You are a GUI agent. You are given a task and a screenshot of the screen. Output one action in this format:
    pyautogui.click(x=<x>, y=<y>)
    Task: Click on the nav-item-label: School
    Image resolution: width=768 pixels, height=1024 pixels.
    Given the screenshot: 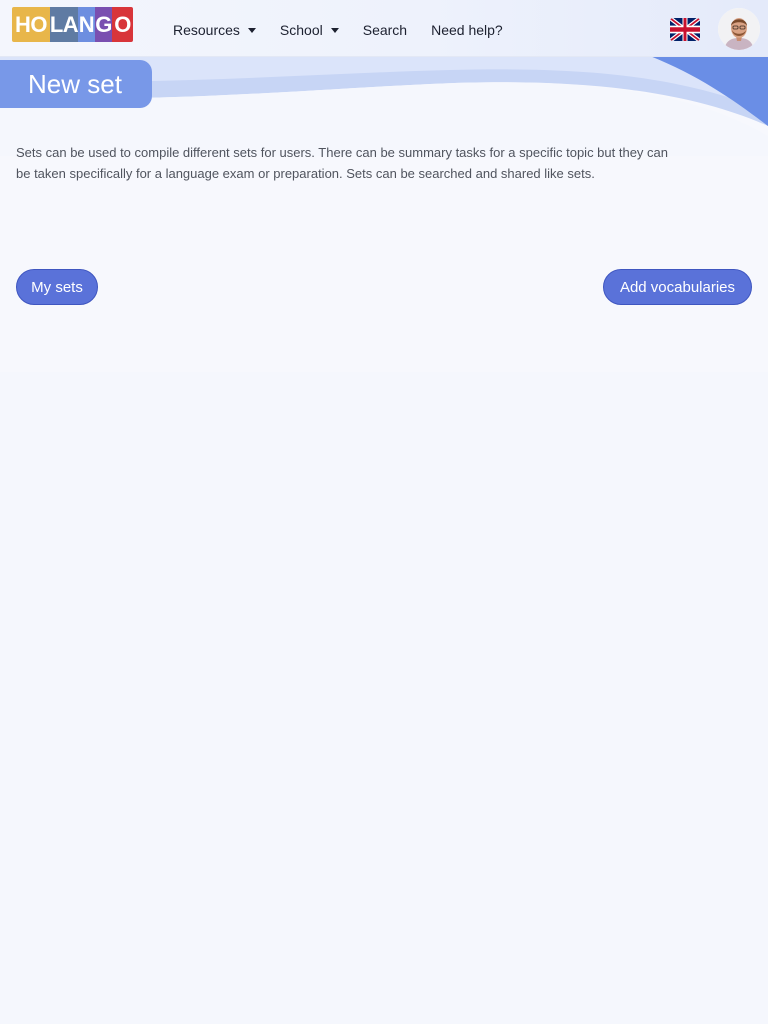 What is the action you would take?
    pyautogui.click(x=301, y=30)
    